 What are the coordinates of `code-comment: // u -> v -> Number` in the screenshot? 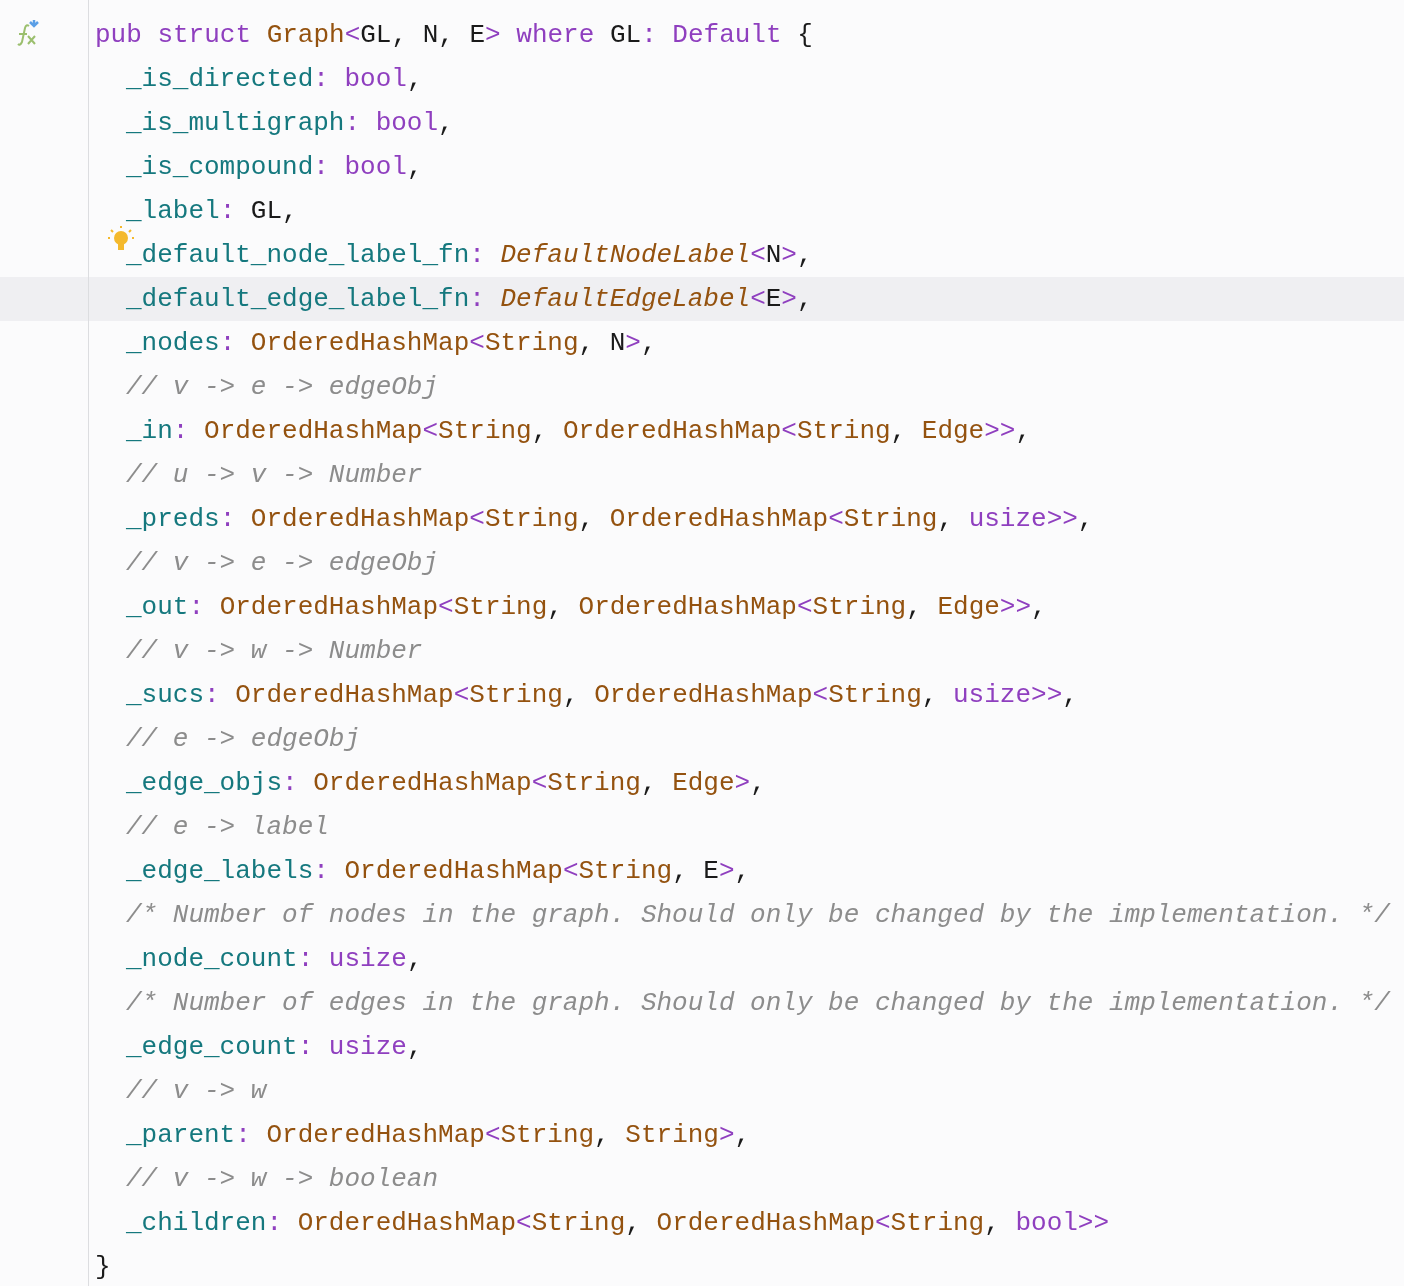 It's located at (274, 475).